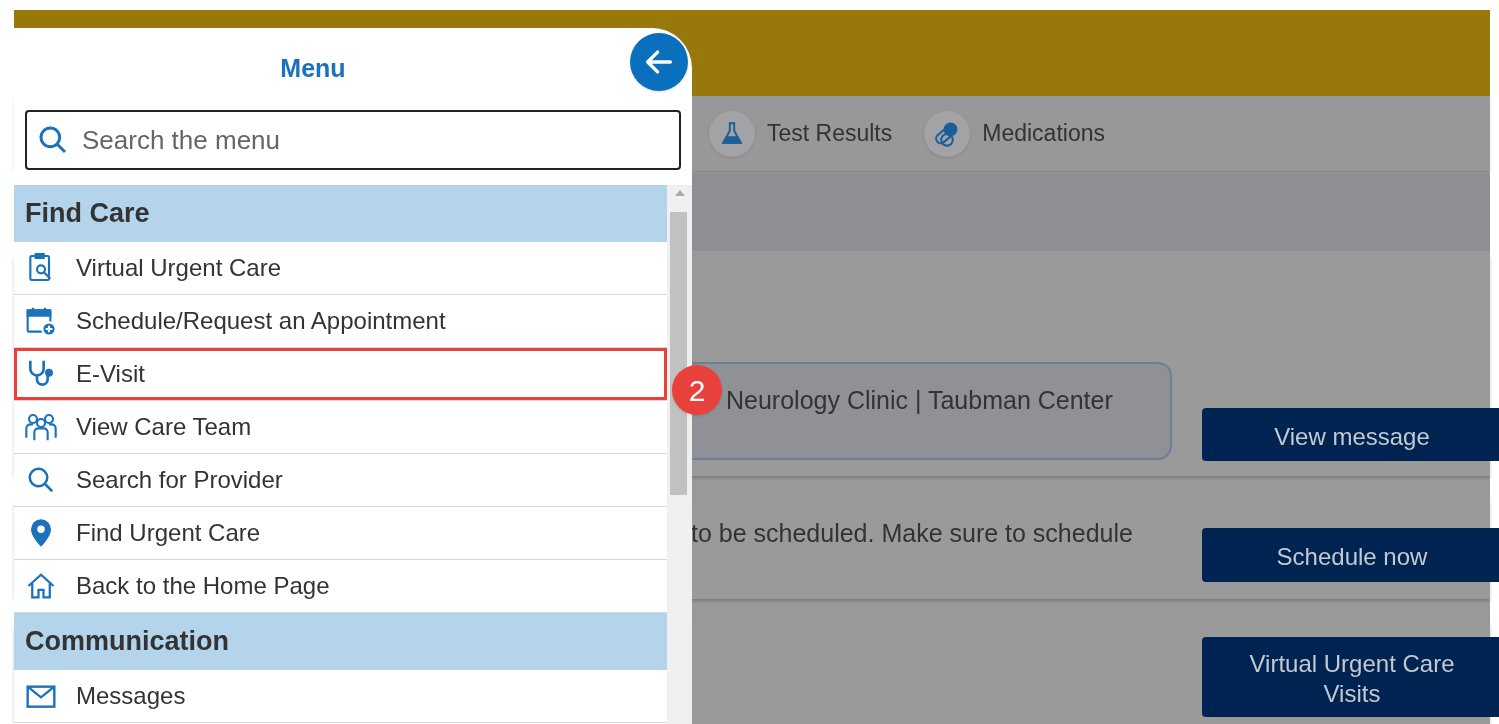 The image size is (1499, 724). What do you see at coordinates (179, 480) in the screenshot?
I see `item-label: Search for Provider` at bounding box center [179, 480].